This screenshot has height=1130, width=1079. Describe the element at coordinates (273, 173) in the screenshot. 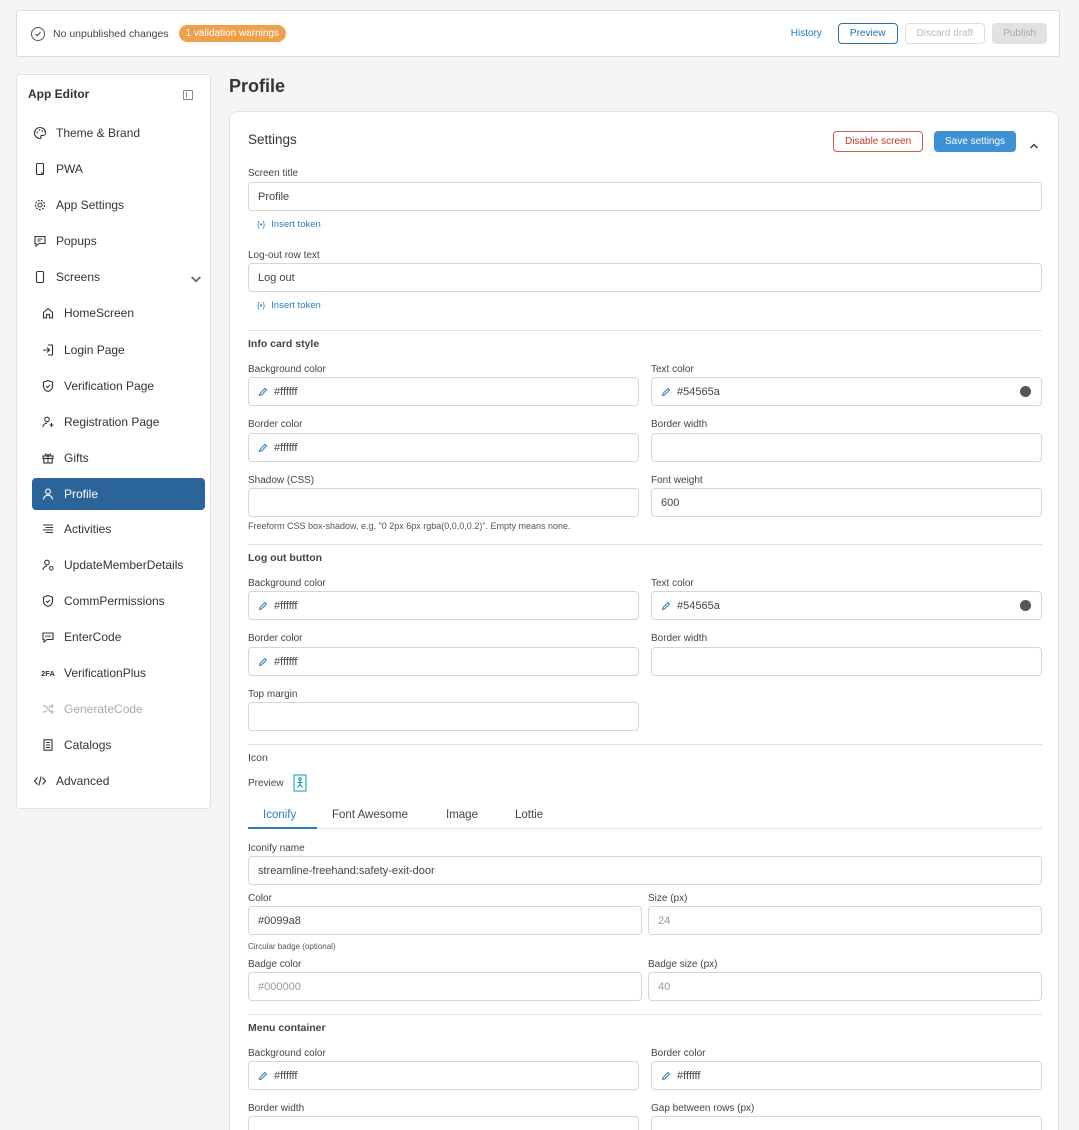

I see `screen-title-label: Screen title` at that location.